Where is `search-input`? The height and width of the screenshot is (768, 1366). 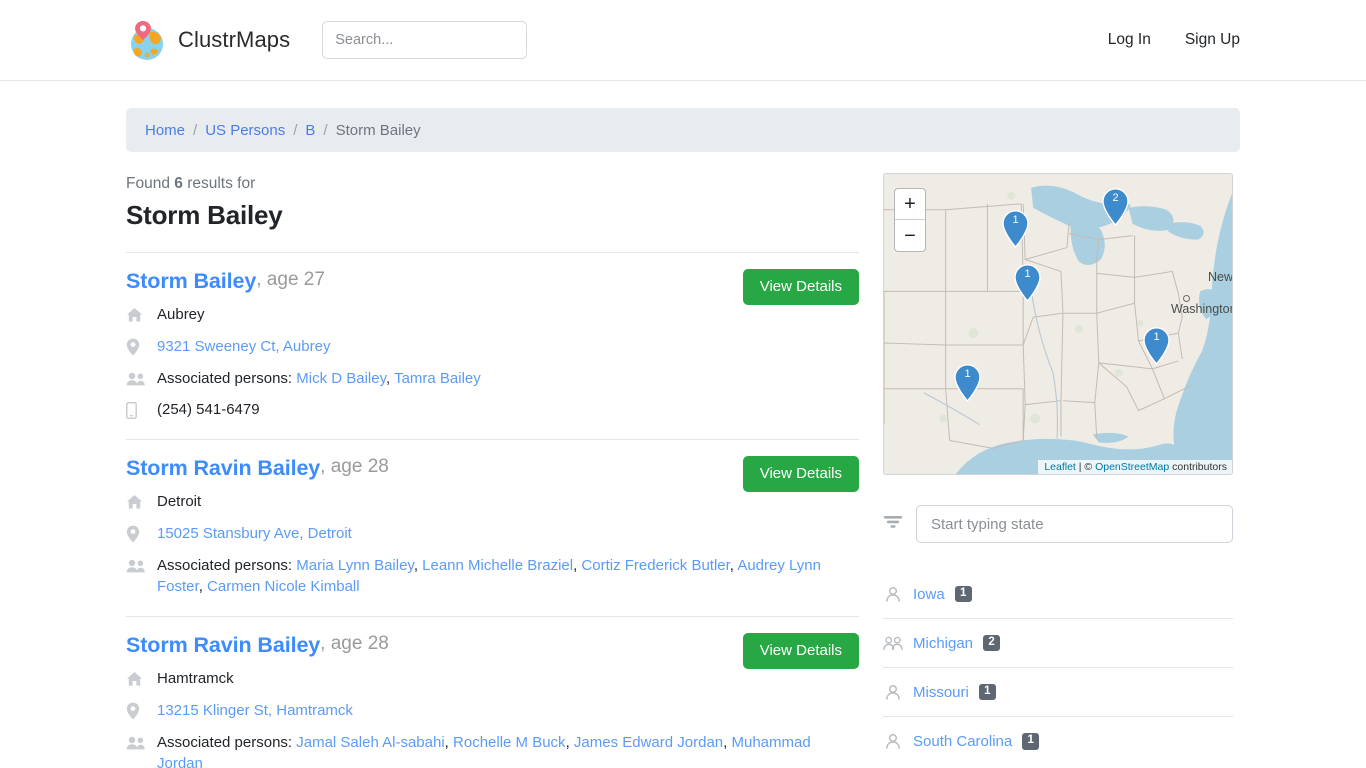
search-input is located at coordinates (425, 40).